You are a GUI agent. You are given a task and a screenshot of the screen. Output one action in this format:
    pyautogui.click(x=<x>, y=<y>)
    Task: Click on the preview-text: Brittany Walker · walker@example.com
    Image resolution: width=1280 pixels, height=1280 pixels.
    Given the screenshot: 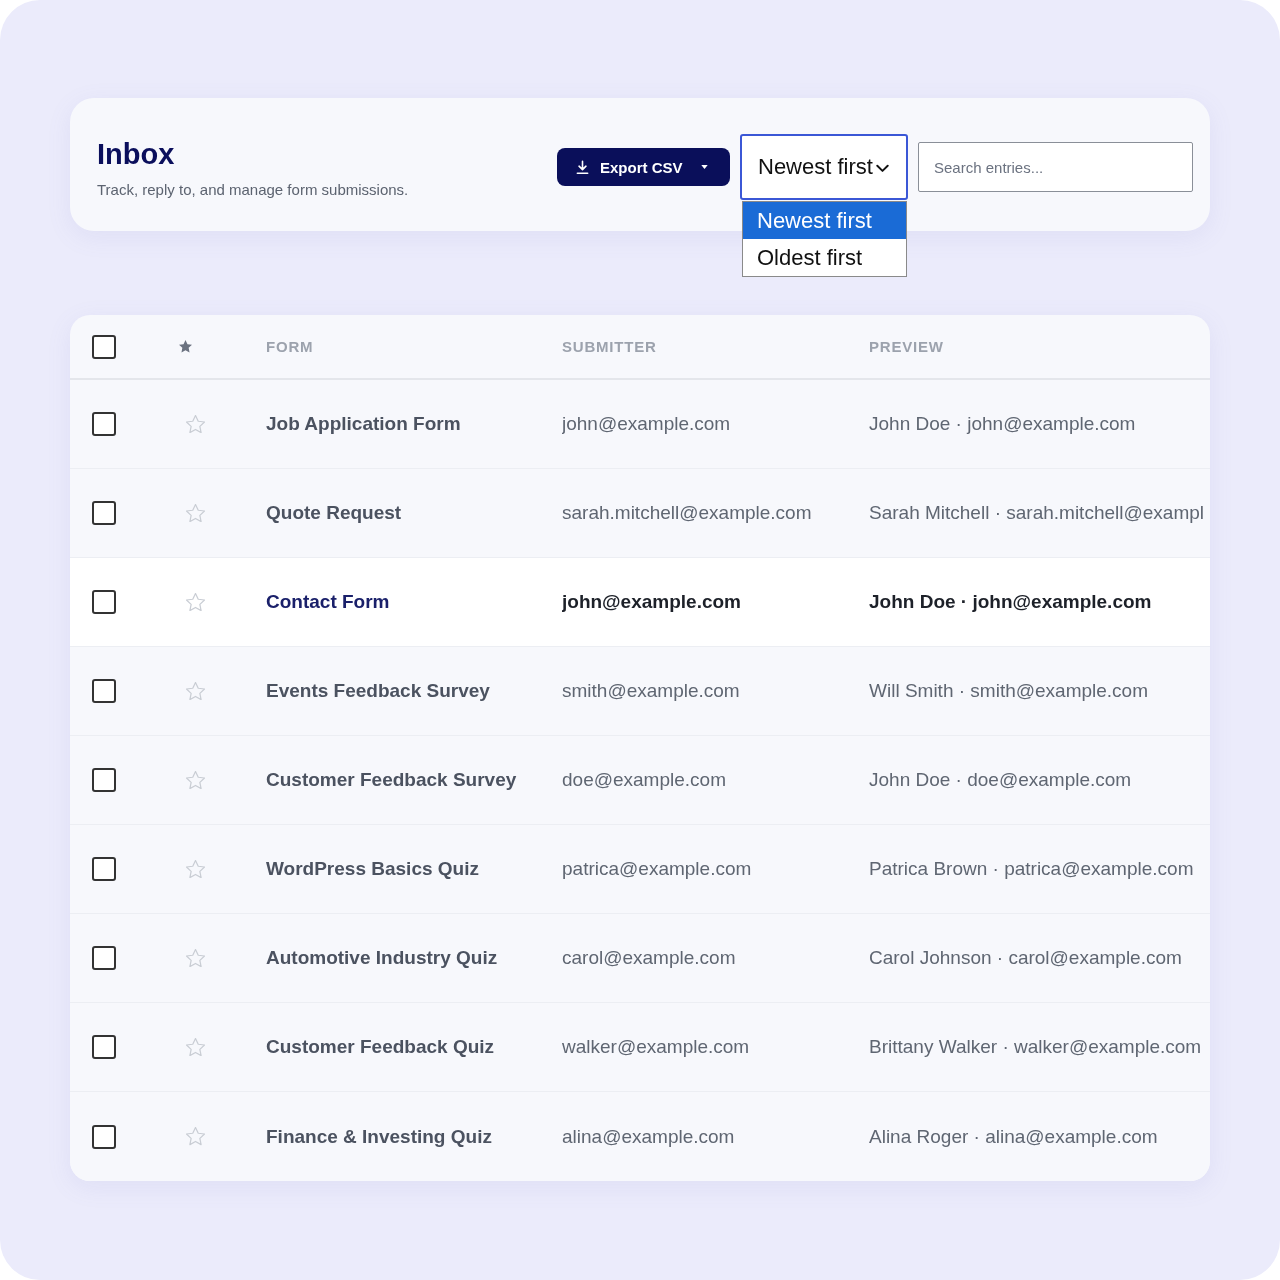 What is the action you would take?
    pyautogui.click(x=1035, y=1047)
    